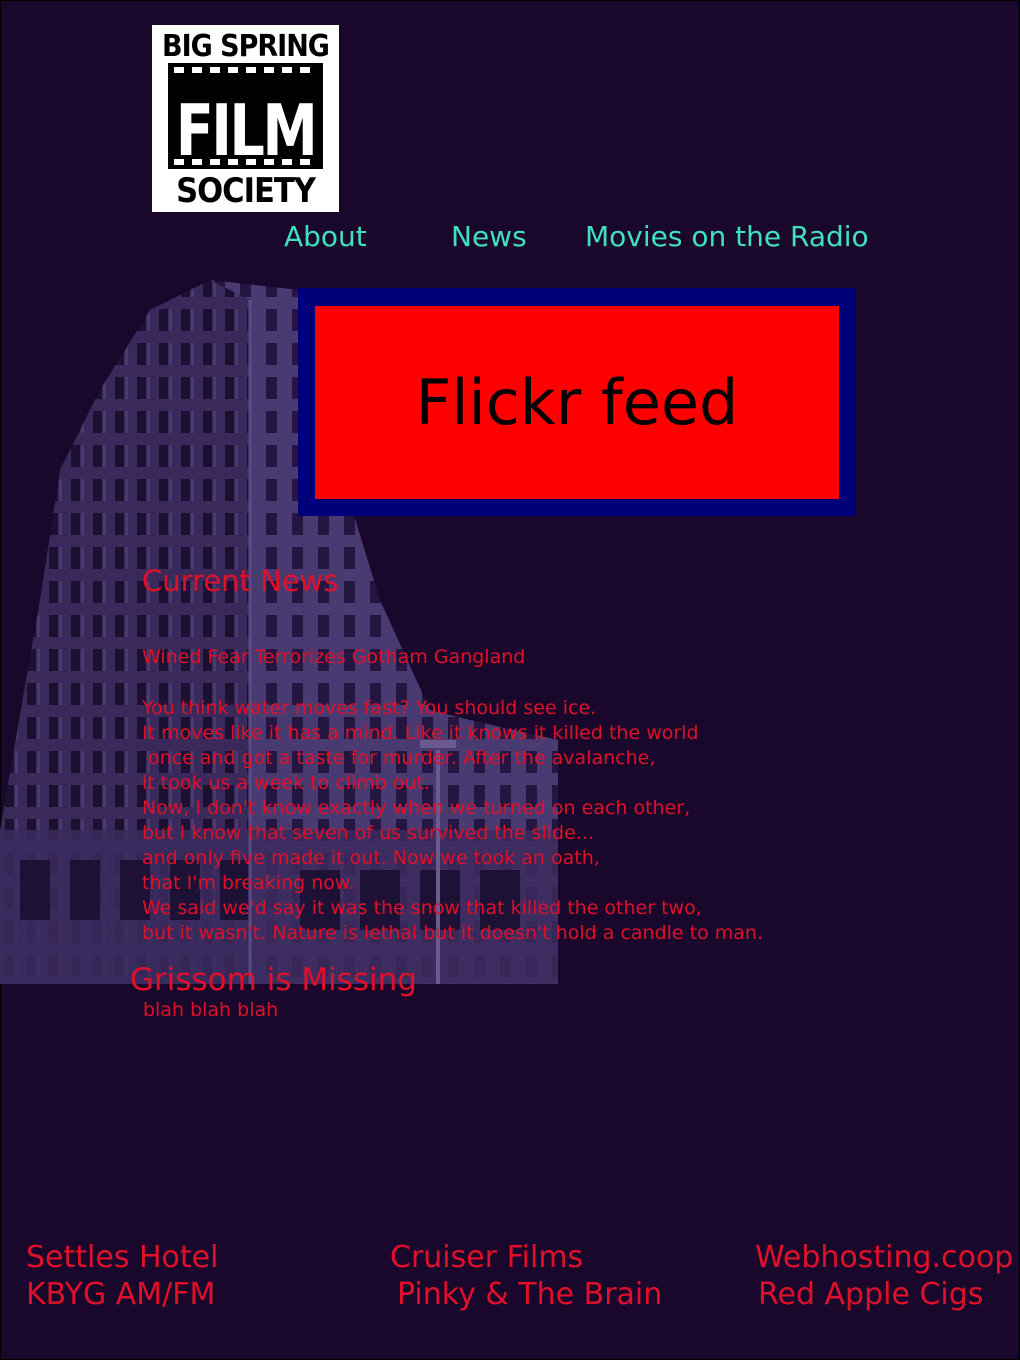  What do you see at coordinates (245, 162) in the screenshot?
I see `film-strip-bottom` at bounding box center [245, 162].